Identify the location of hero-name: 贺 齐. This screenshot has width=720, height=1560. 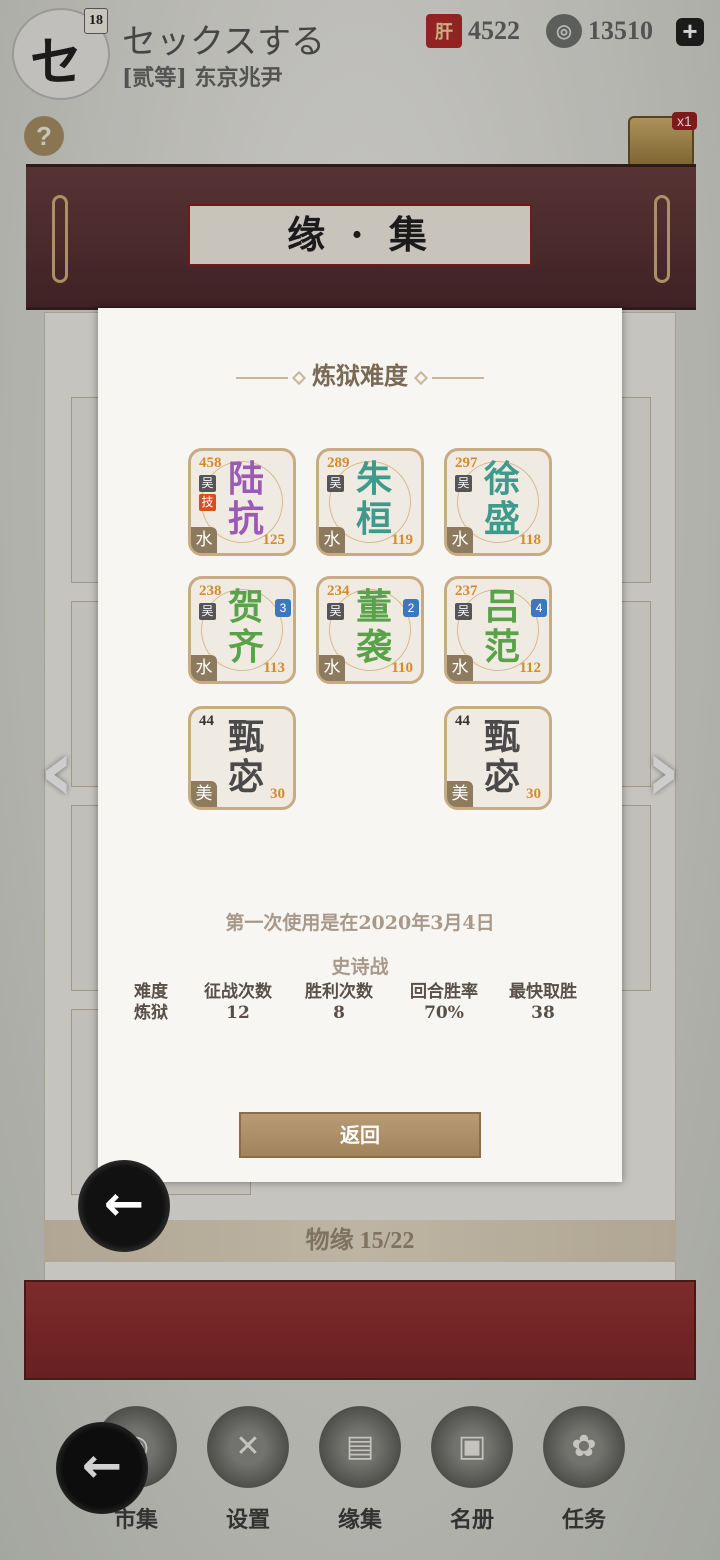
(246, 627).